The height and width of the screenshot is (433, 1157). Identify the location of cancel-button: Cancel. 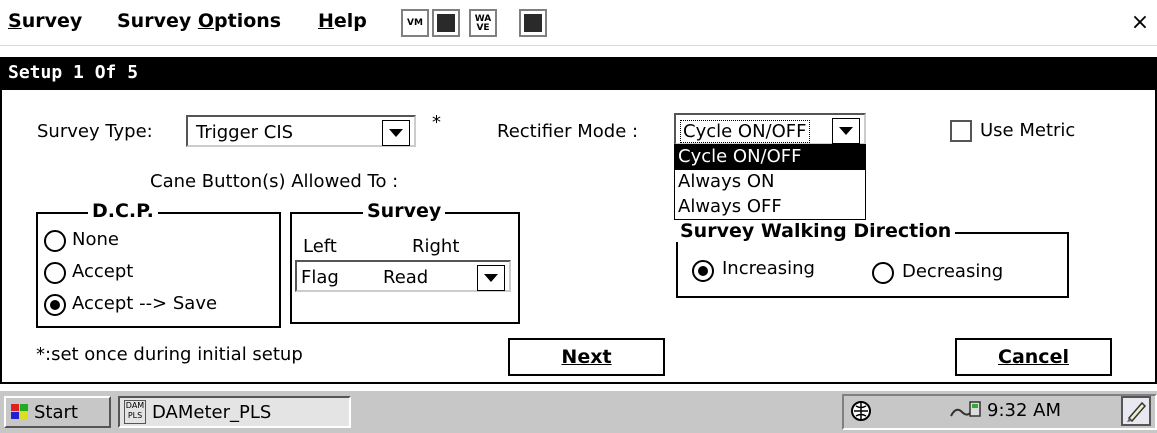
(1033, 357).